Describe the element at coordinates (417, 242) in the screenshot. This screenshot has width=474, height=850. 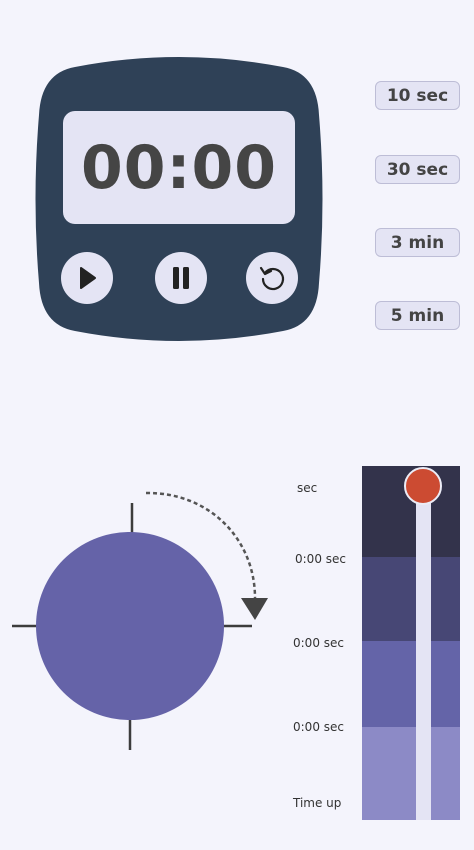
I see `preset-3-min-button: 3 min` at that location.